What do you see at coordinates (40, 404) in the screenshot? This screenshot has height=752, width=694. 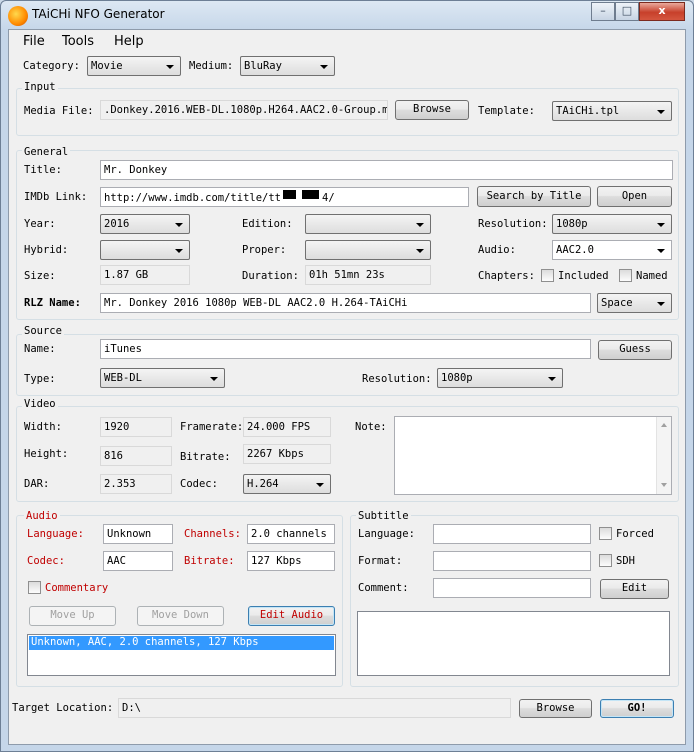 I see `video-group-title: Video` at bounding box center [40, 404].